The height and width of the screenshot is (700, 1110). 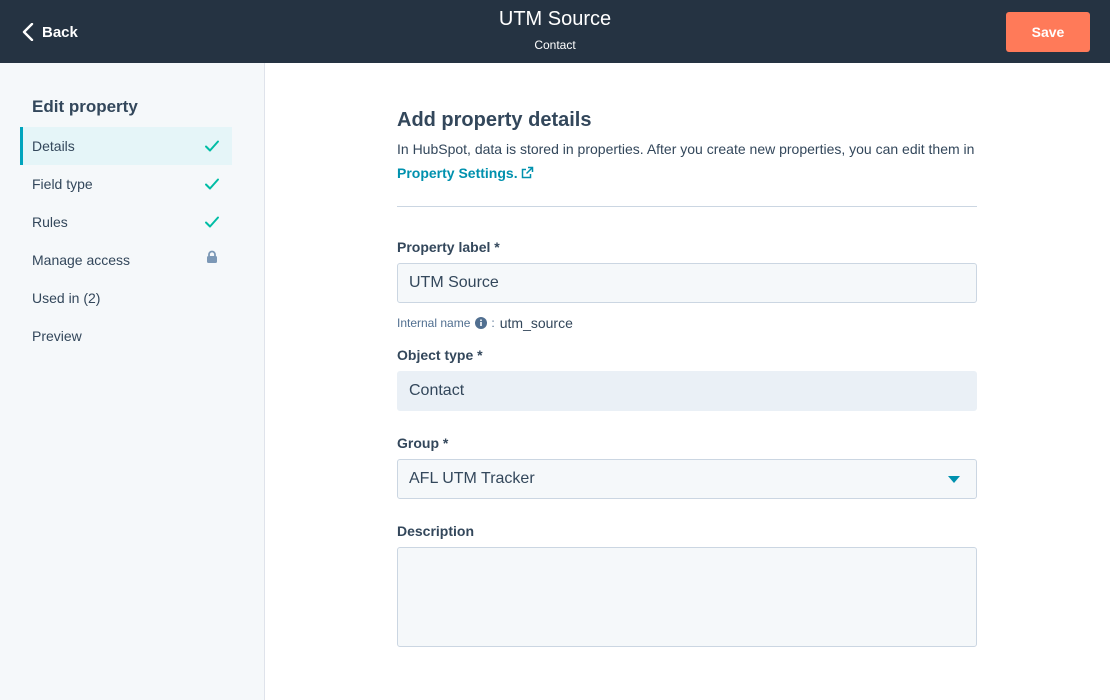 I want to click on sidebar-item-label: Manage access, so click(x=81, y=260).